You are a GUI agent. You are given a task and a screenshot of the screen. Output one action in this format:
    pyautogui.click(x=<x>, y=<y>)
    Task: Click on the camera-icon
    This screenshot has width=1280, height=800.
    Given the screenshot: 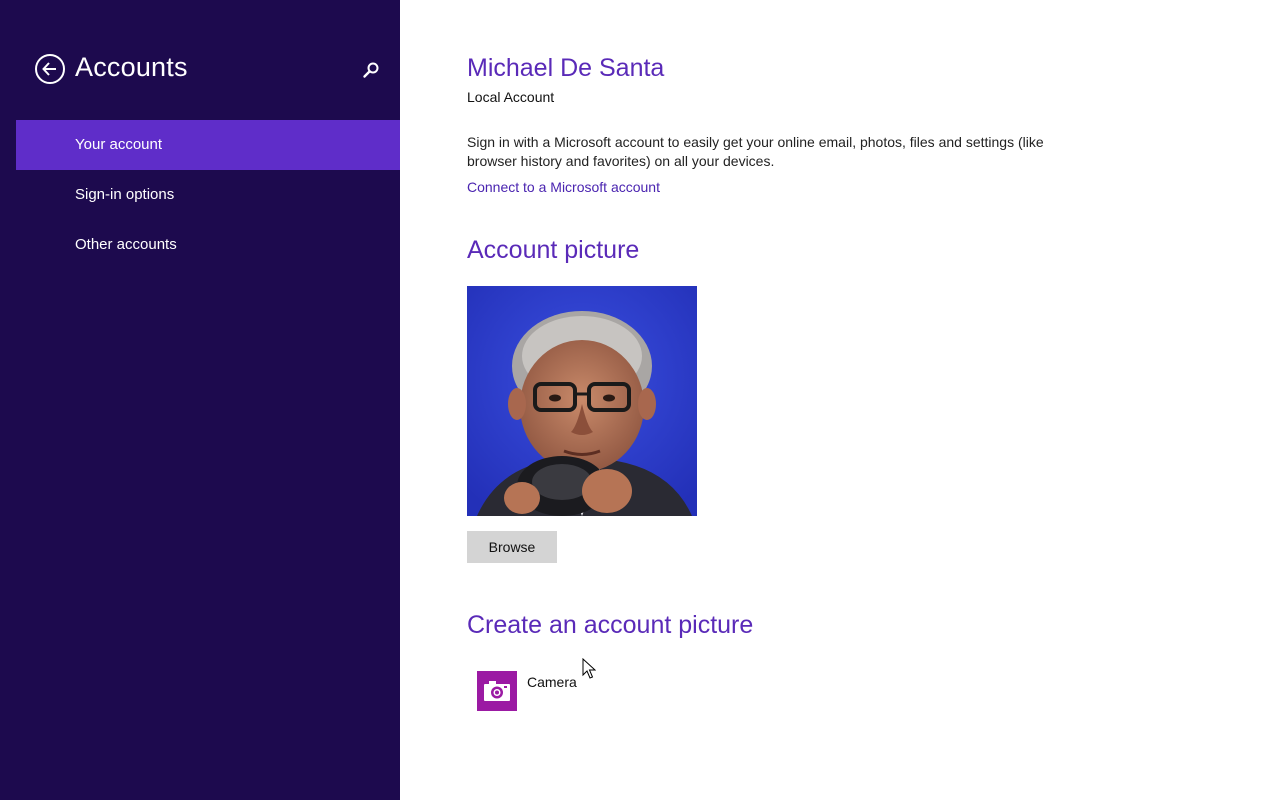 What is the action you would take?
    pyautogui.click(x=497, y=691)
    